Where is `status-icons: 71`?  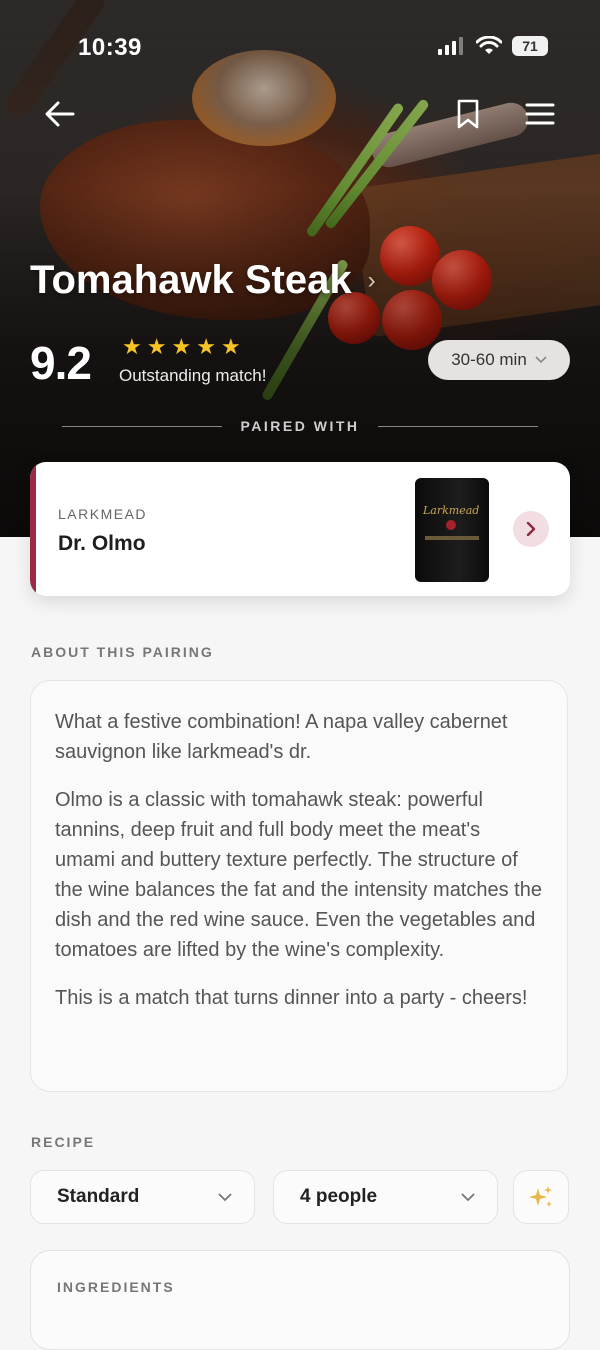
status-icons: 71 is located at coordinates (493, 46).